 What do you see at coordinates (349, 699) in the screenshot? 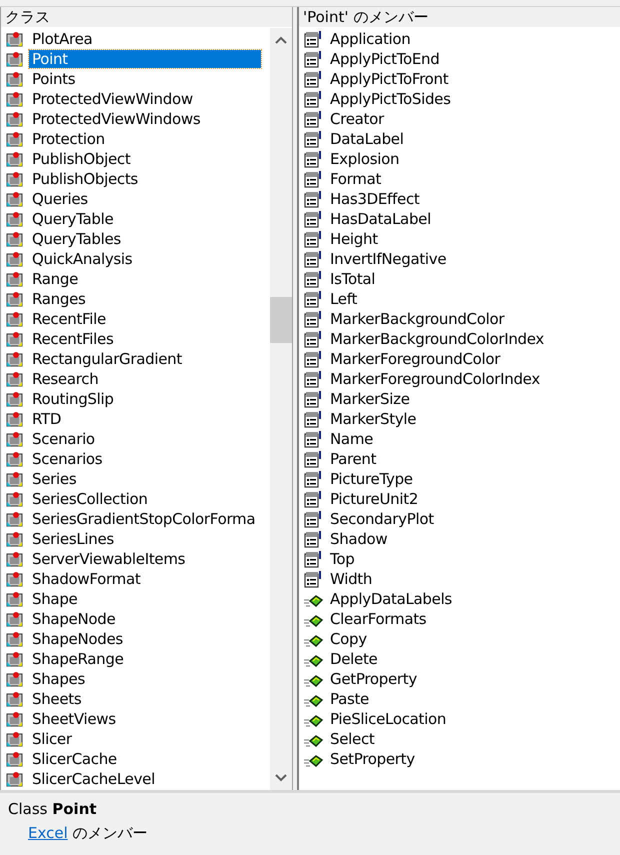
I see `member-list-item: Paste` at bounding box center [349, 699].